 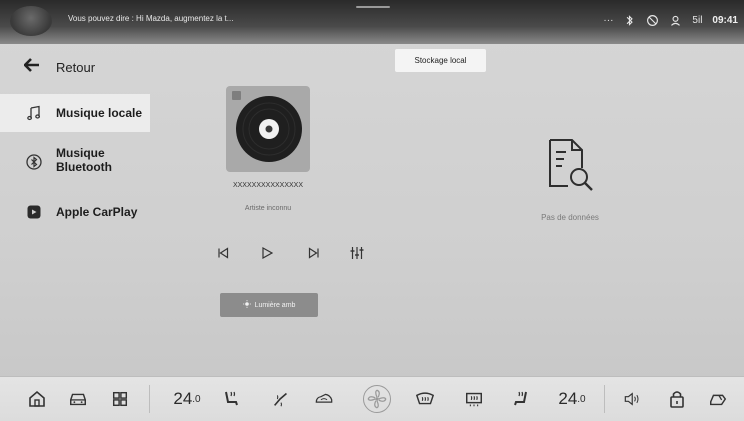 What do you see at coordinates (299, 253) in the screenshot?
I see `playback-controls` at bounding box center [299, 253].